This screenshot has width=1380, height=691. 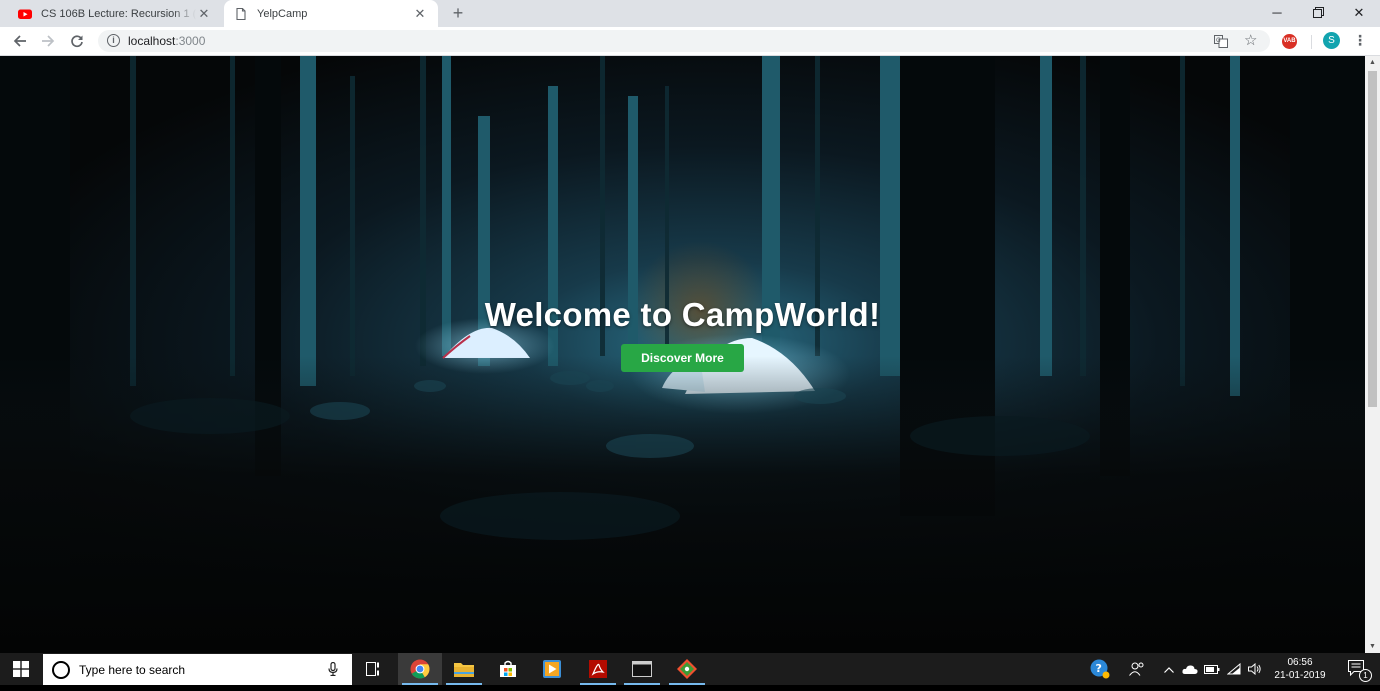 I want to click on tray-volume, so click(x=1255, y=669).